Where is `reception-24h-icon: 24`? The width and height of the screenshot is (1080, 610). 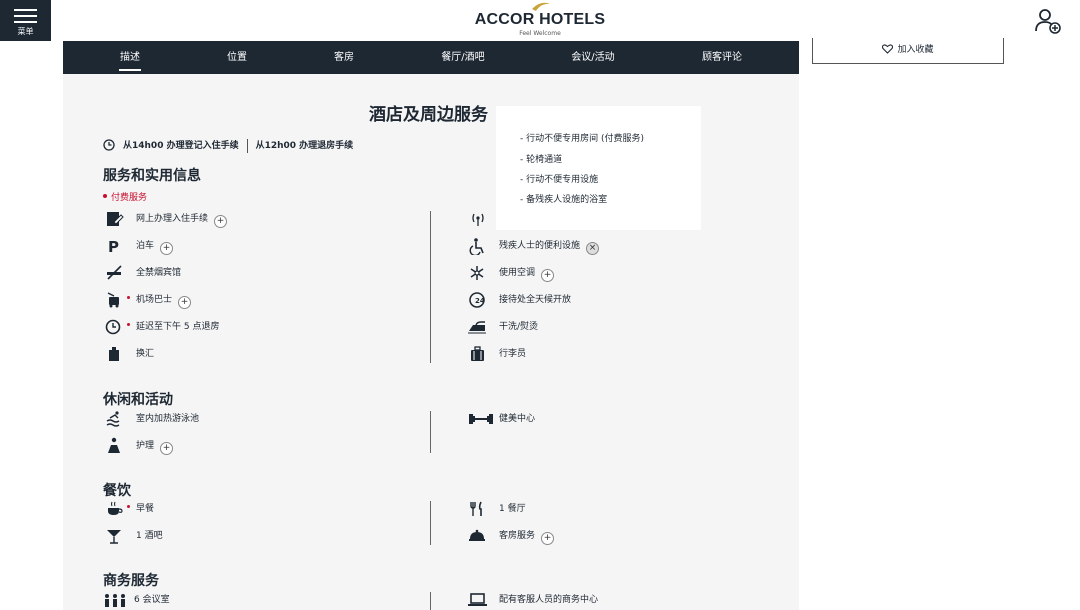
reception-24h-icon: 24 is located at coordinates (477, 300).